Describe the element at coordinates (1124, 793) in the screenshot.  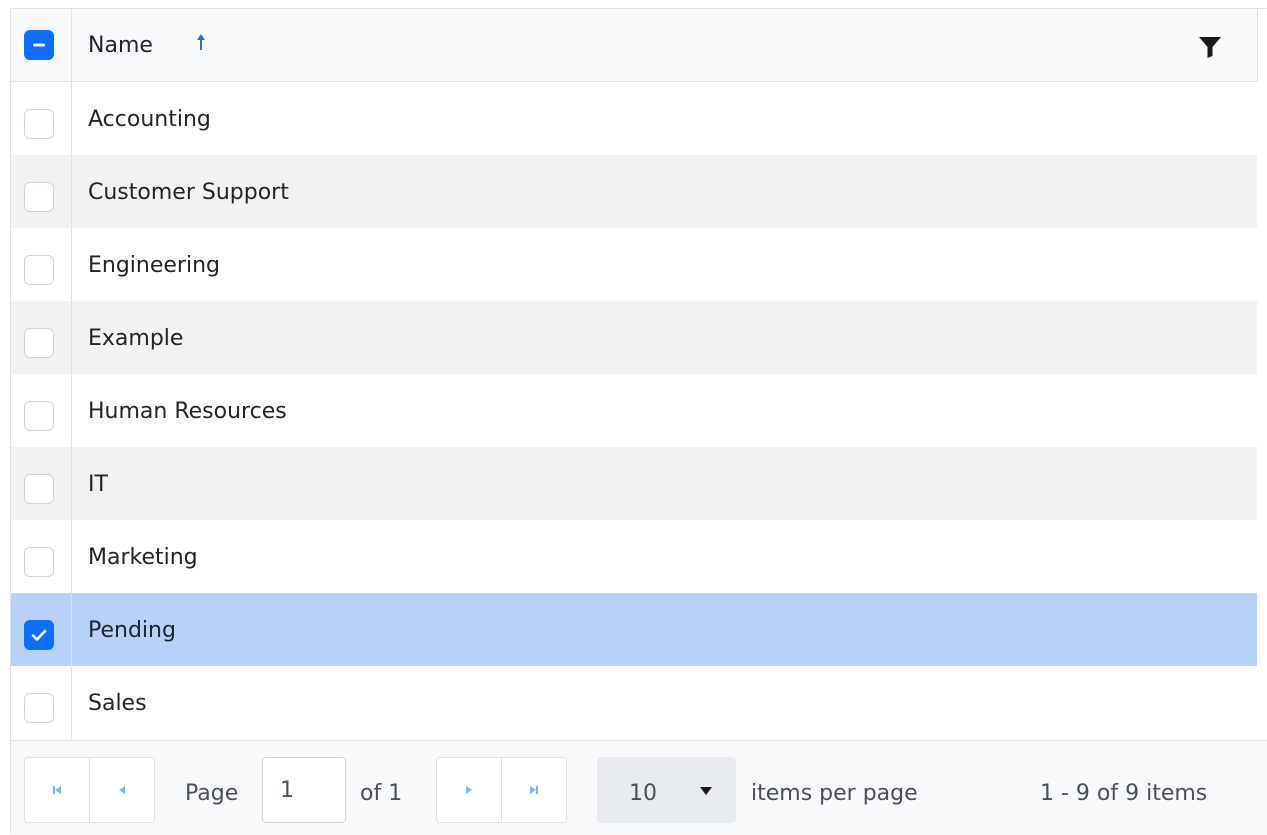
I see `pager-summary: 1 - 9 of 9 items` at that location.